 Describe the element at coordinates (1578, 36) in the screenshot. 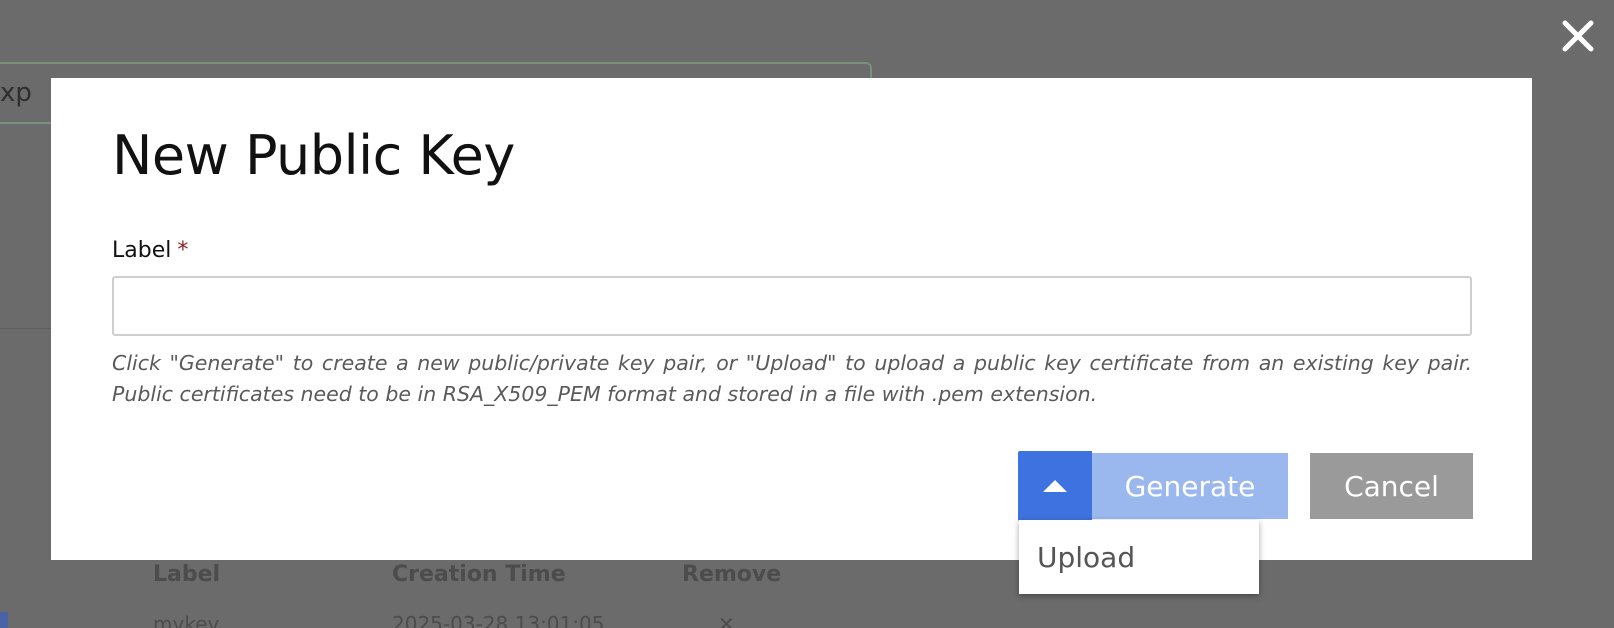

I see `close-icon` at that location.